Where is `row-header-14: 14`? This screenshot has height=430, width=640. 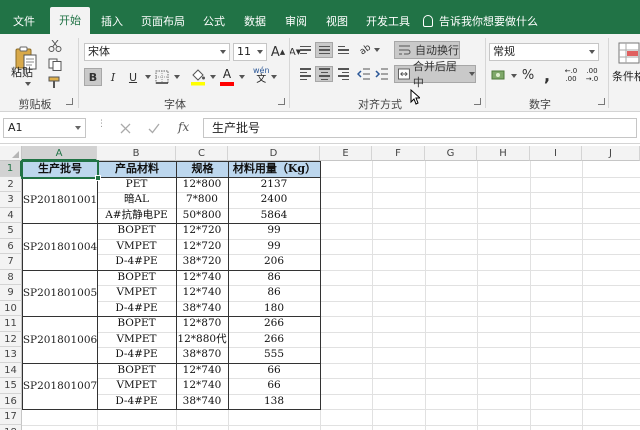 row-header-14: 14 is located at coordinates (11, 370).